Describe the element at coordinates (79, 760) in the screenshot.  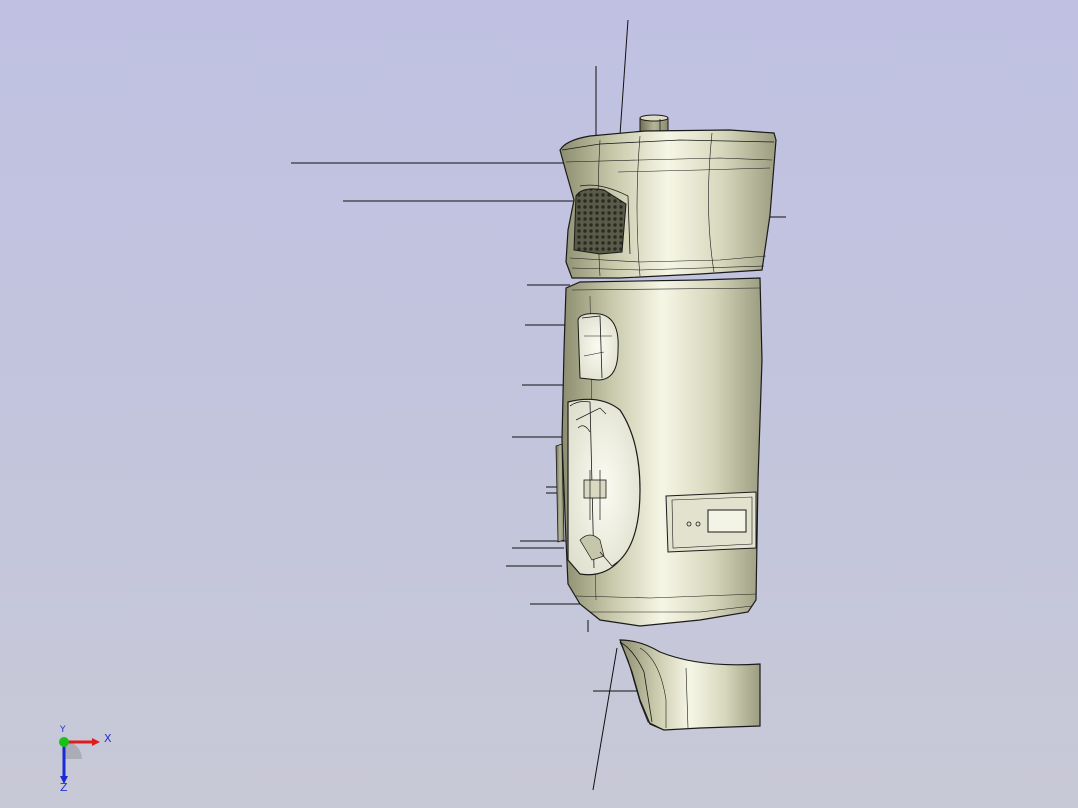
I see `axis-triad-graphic` at that location.